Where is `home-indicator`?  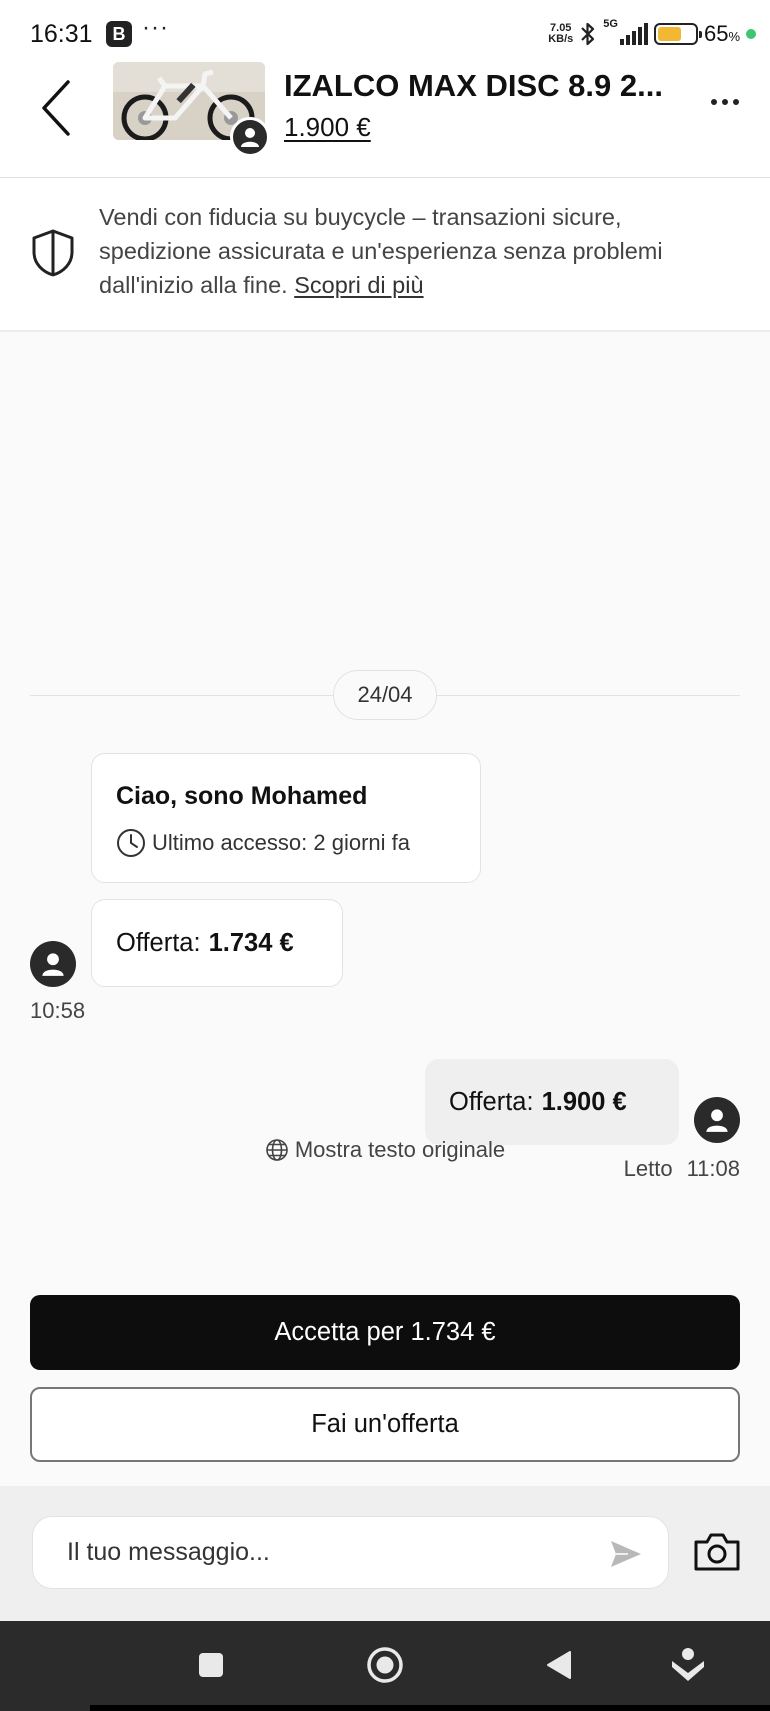 home-indicator is located at coordinates (430, 1708).